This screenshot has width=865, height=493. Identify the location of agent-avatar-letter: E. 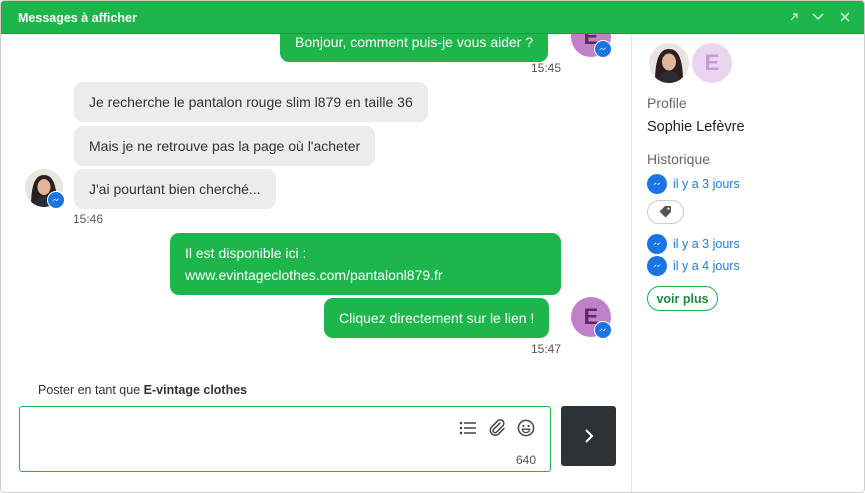
(712, 62).